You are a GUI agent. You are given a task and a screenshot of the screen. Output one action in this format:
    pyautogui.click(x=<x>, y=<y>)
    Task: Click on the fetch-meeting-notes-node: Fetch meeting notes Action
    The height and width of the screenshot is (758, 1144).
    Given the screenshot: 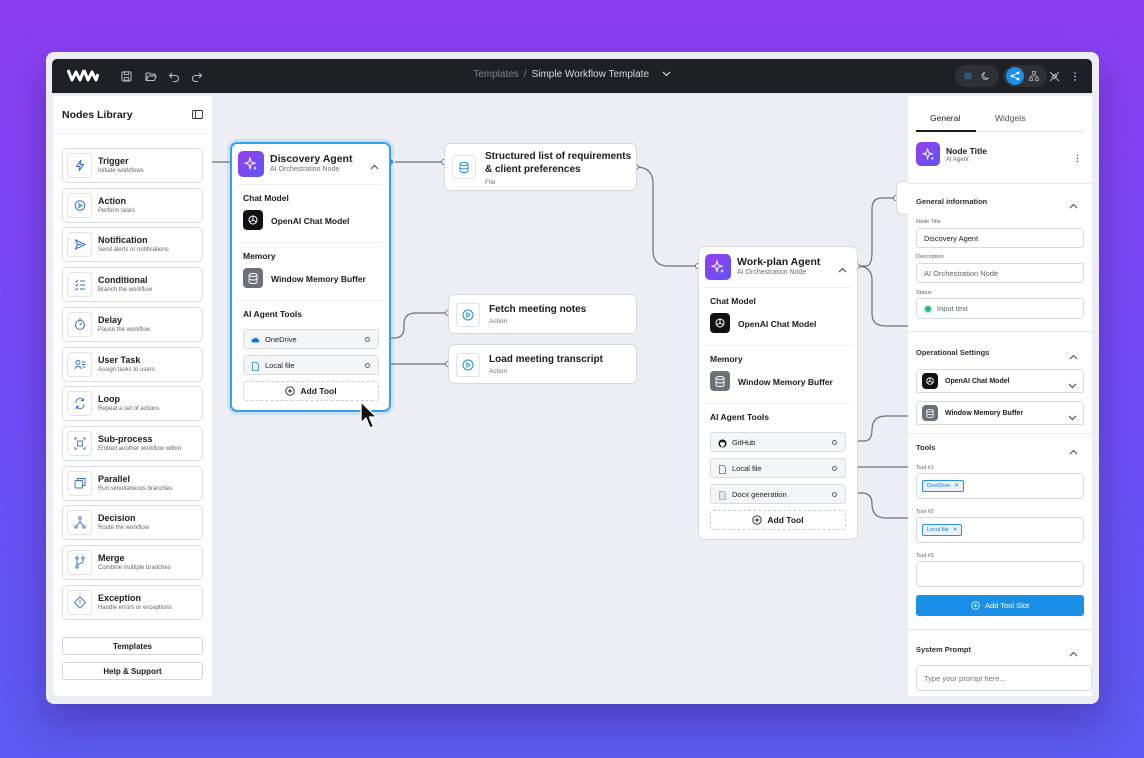 What is the action you would take?
    pyautogui.click(x=542, y=314)
    